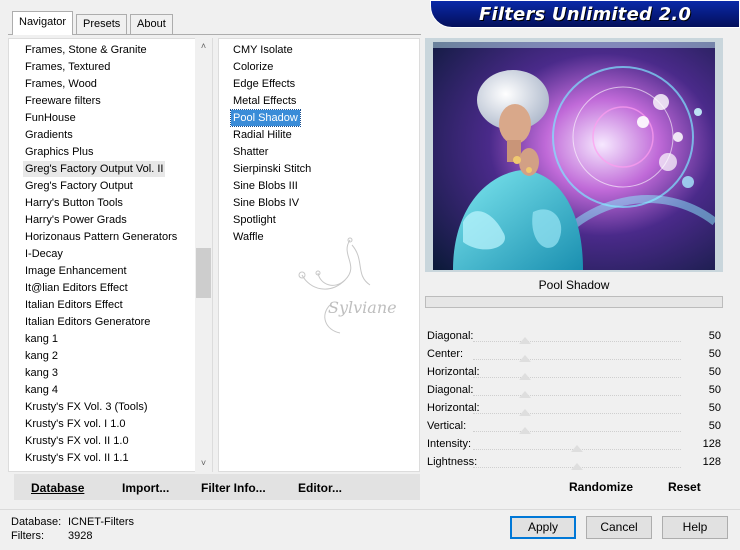 Image resolution: width=740 pixels, height=550 pixels. Describe the element at coordinates (77, 441) in the screenshot. I see `category-item: Krusty's FX vol. II 1.0` at that location.